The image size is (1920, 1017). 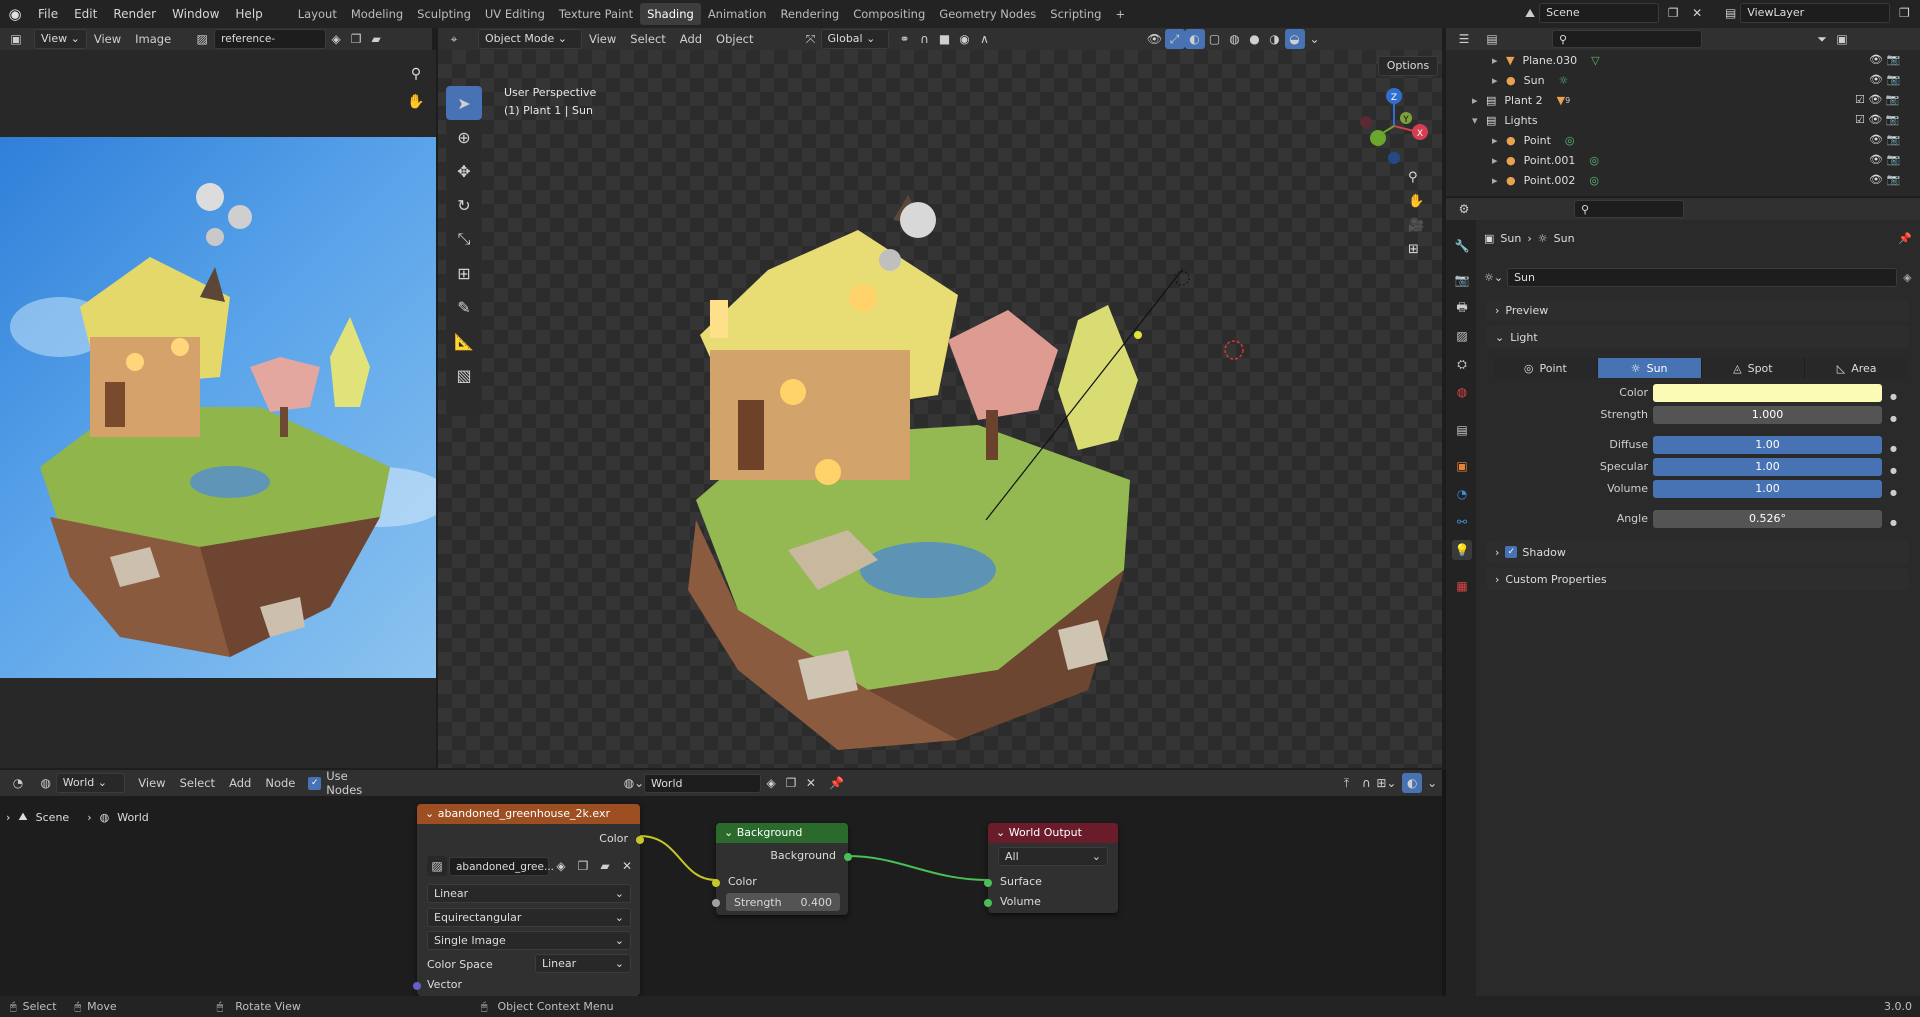 I want to click on shading-solid-icon: ●, so click(x=1255, y=39).